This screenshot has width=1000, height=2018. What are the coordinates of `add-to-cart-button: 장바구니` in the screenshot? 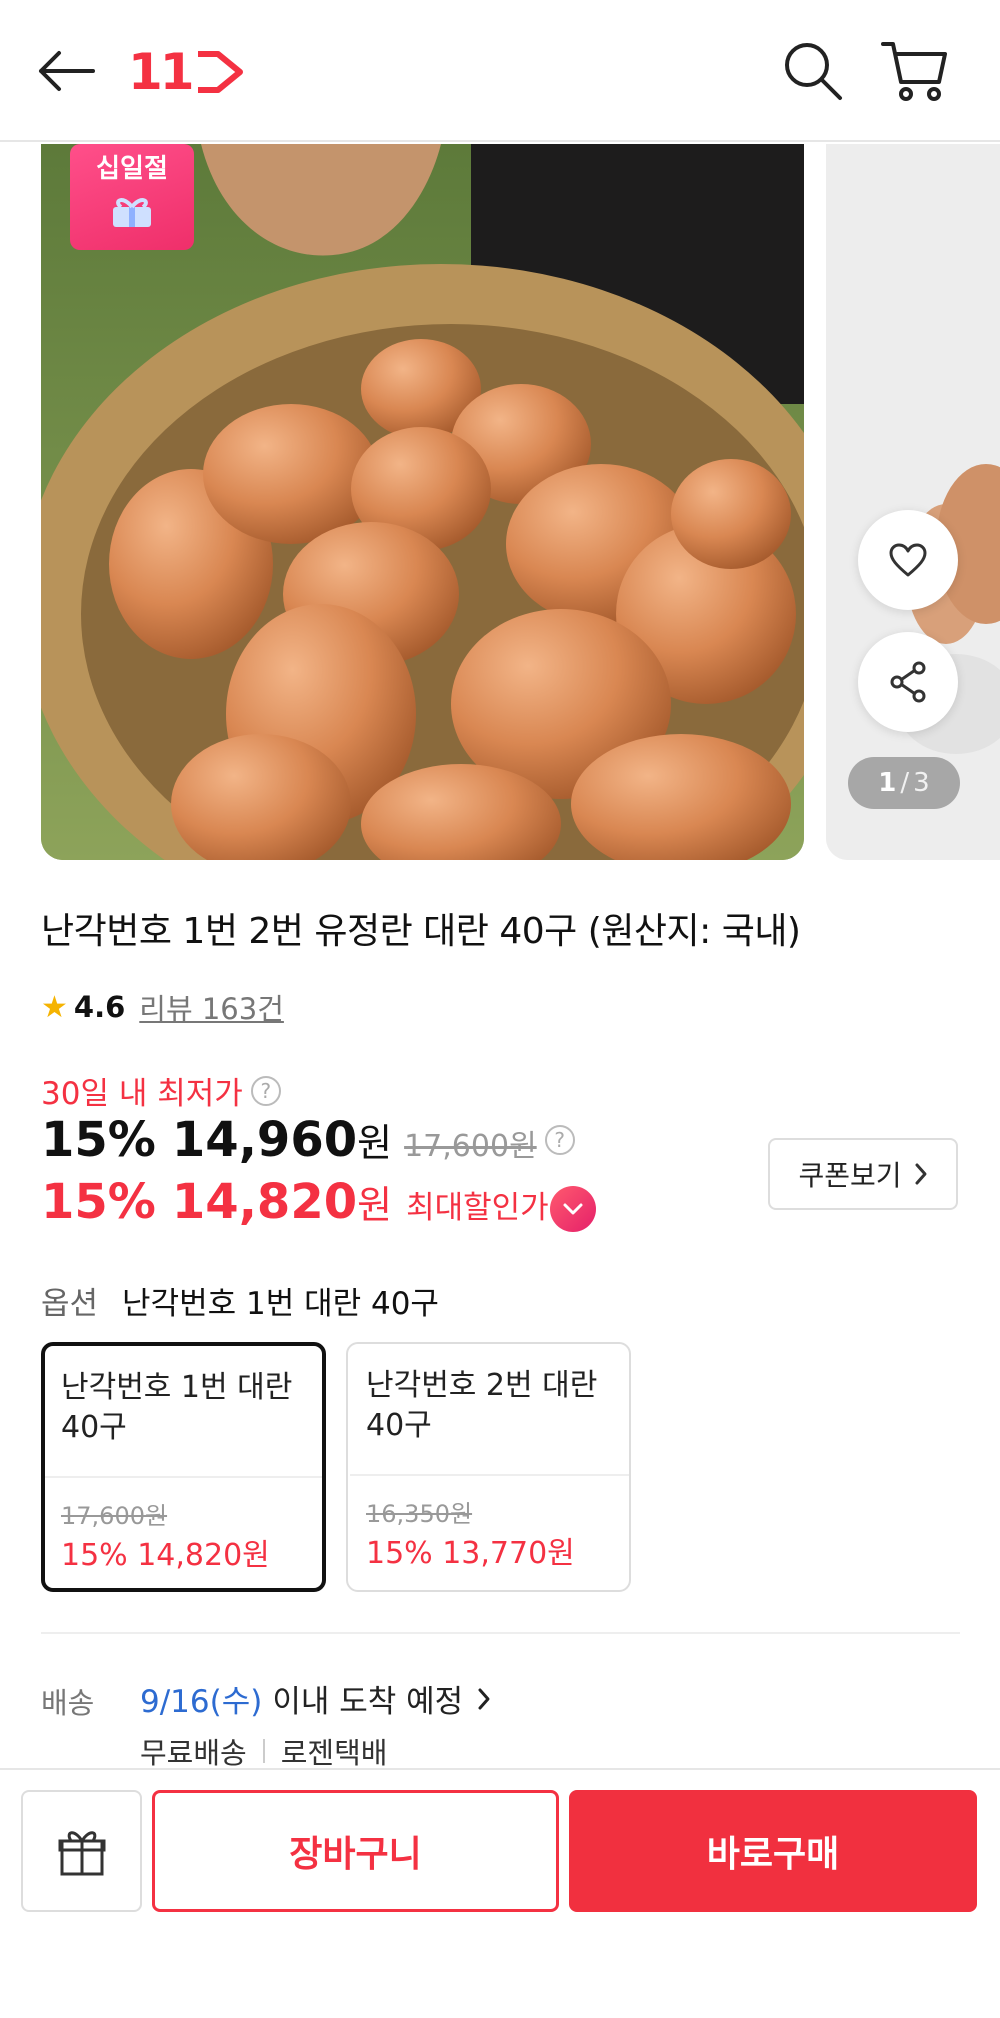 It's located at (355, 1851).